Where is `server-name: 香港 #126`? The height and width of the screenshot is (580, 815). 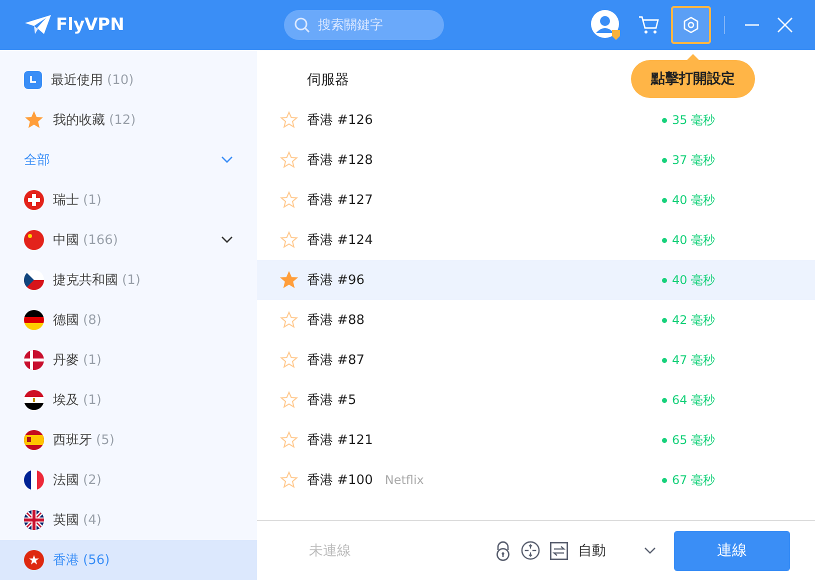 server-name: 香港 #126 is located at coordinates (340, 120).